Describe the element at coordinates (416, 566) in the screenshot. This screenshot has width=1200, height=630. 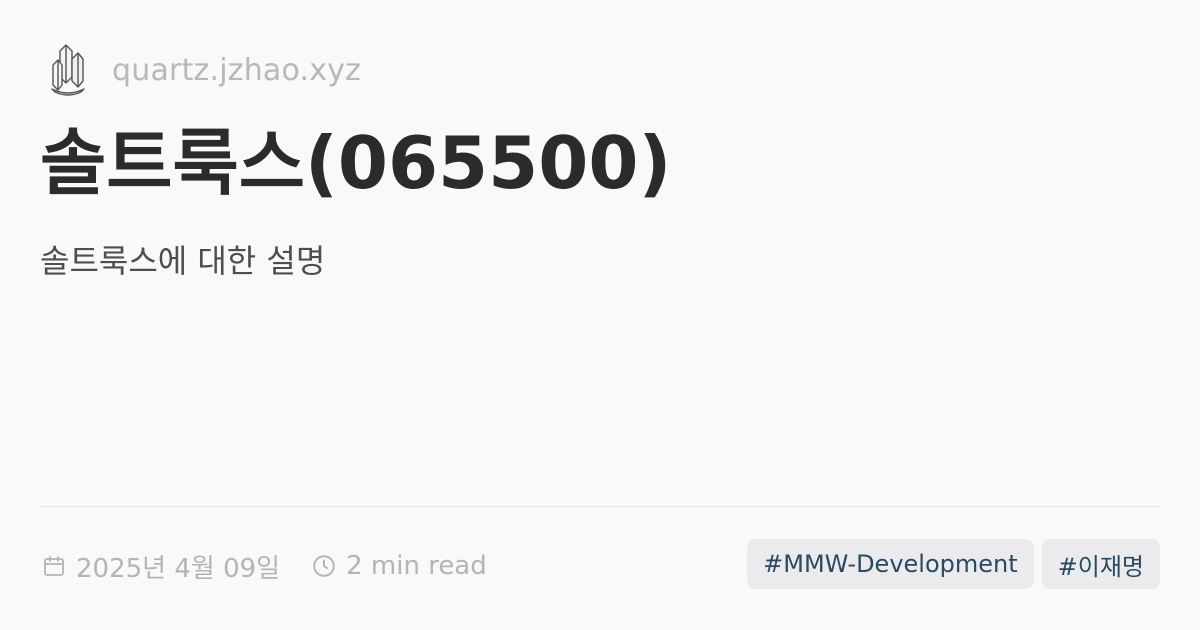
I see `reading-time: 2 min read` at that location.